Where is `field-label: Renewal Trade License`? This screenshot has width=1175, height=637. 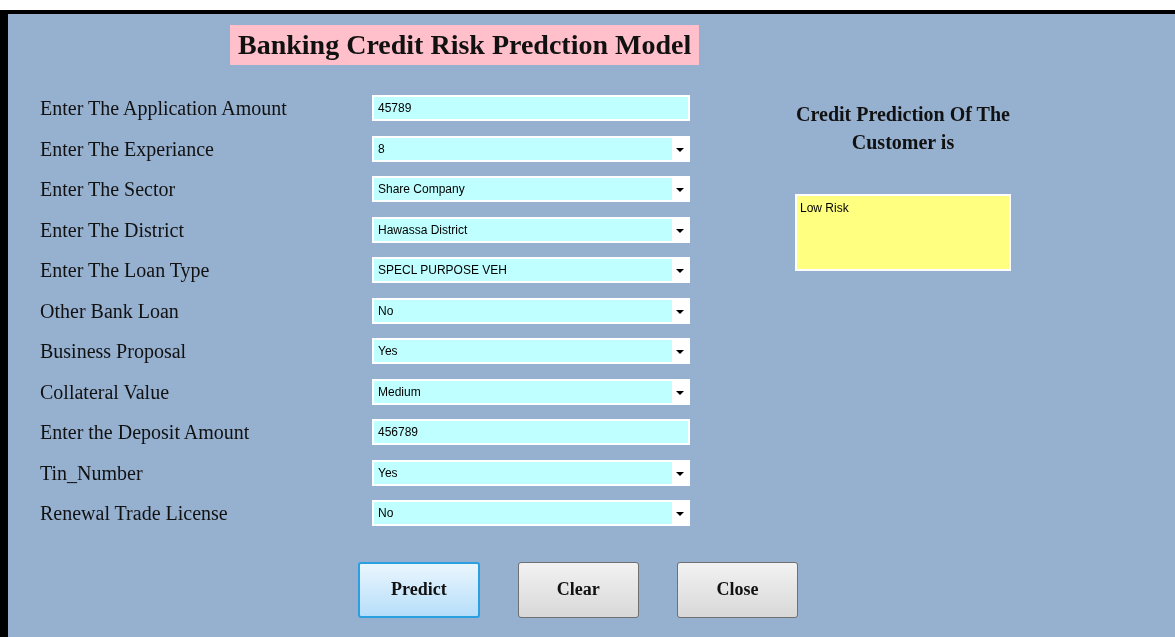
field-label: Renewal Trade License is located at coordinates (134, 514).